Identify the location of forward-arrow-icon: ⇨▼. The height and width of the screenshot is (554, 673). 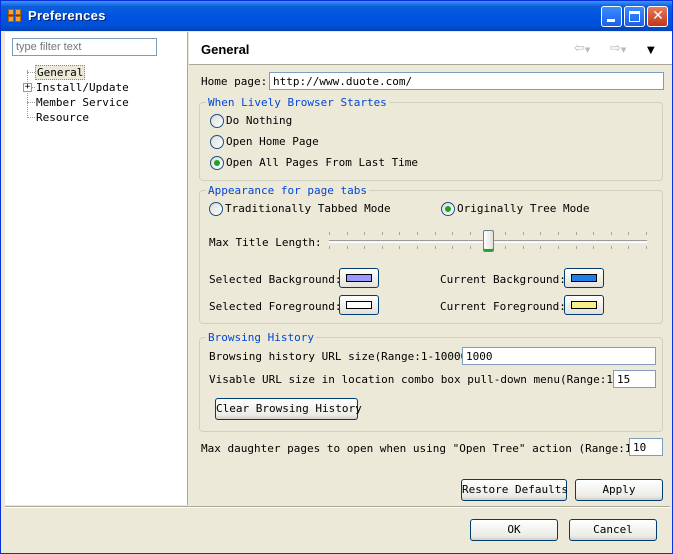
(618, 49).